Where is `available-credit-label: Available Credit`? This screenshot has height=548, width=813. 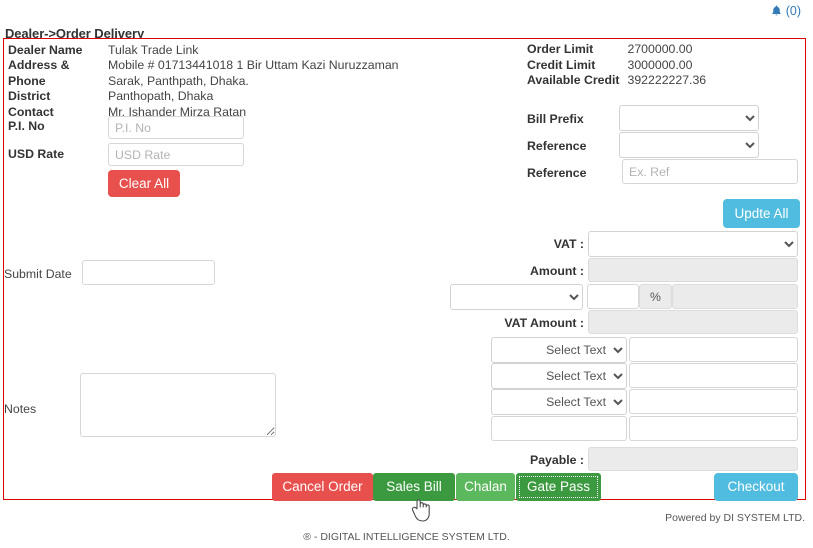 available-credit-label: Available Credit is located at coordinates (573, 80).